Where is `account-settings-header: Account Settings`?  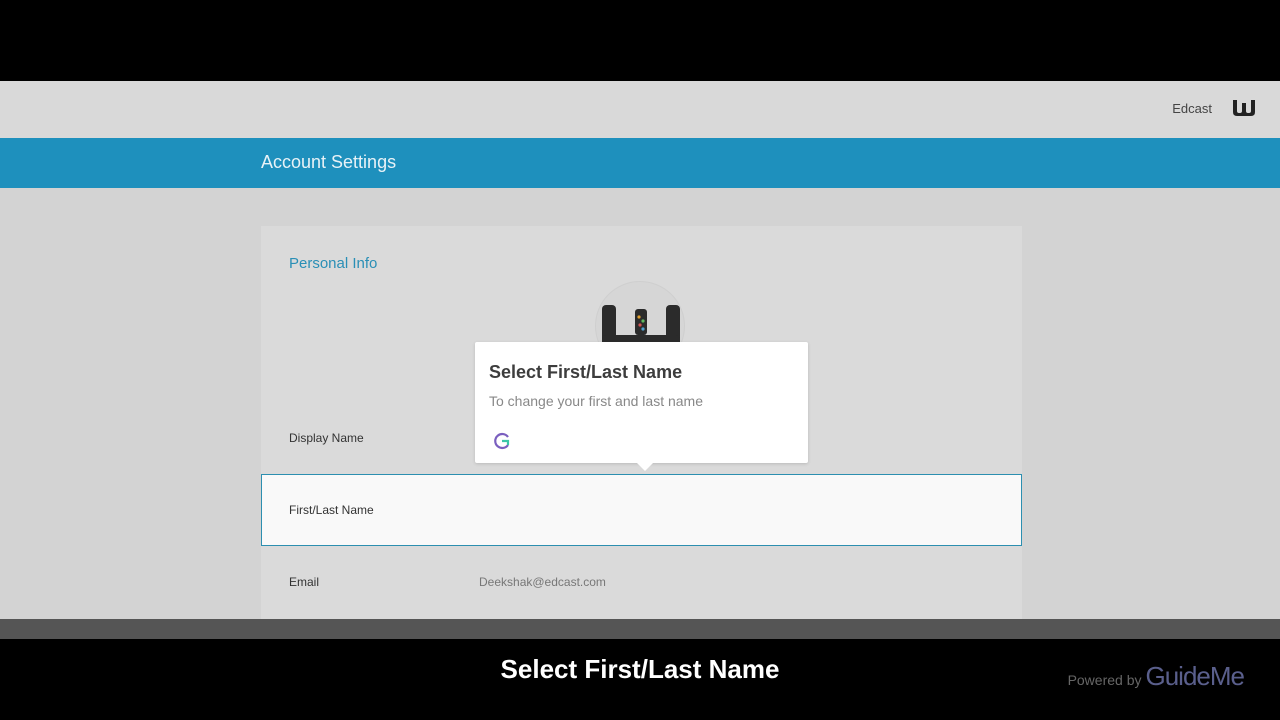
account-settings-header: Account Settings is located at coordinates (640, 163).